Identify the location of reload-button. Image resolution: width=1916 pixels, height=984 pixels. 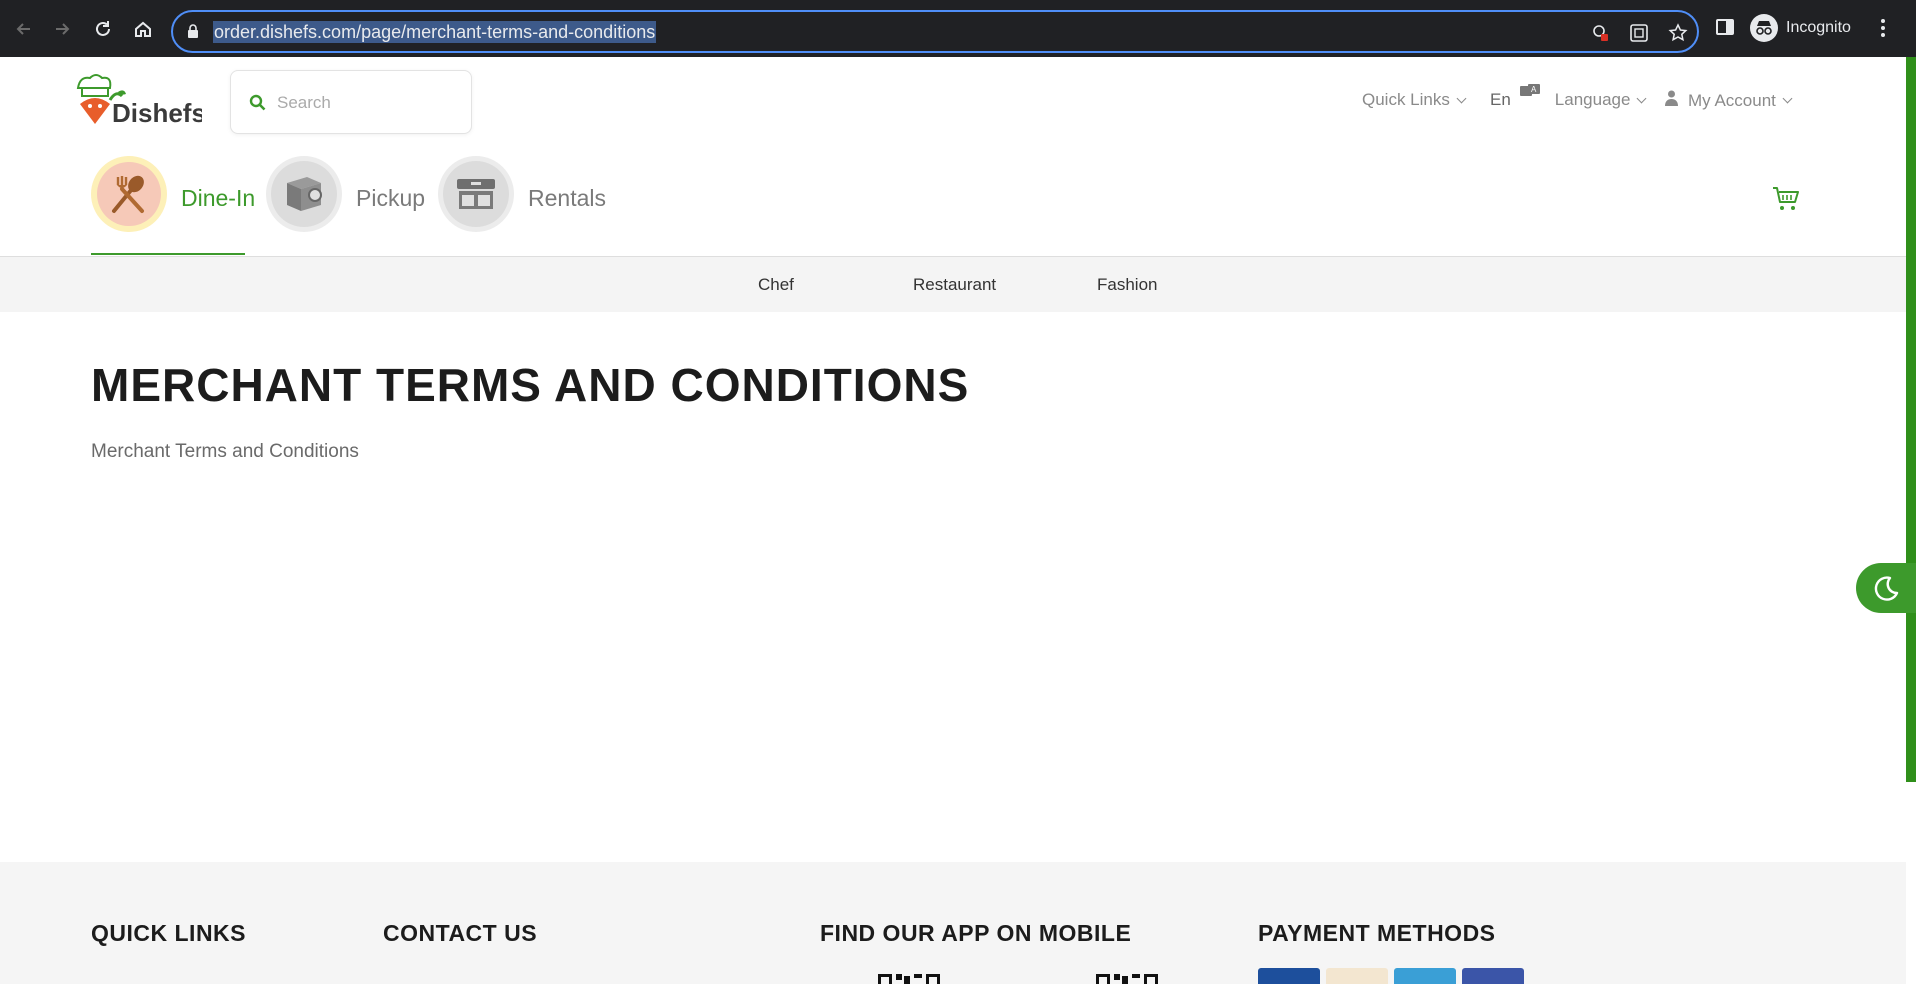
(103, 29).